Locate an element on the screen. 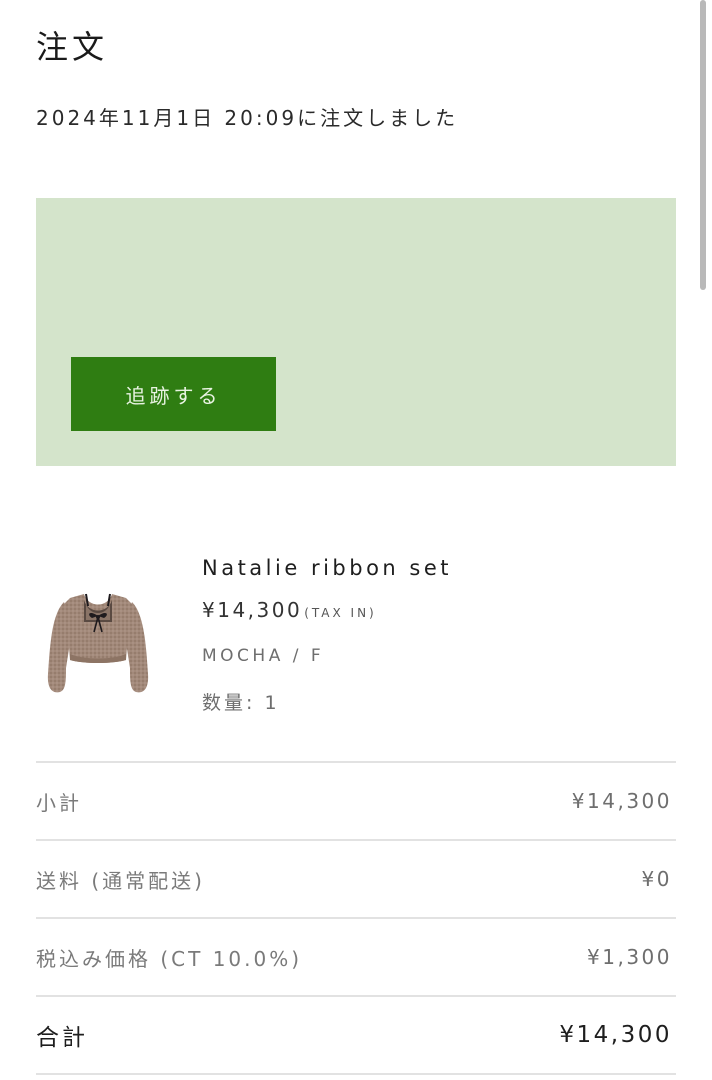 The height and width of the screenshot is (1080, 712). tax-label: 税込み価格 (CT 10.0%) is located at coordinates (169, 958).